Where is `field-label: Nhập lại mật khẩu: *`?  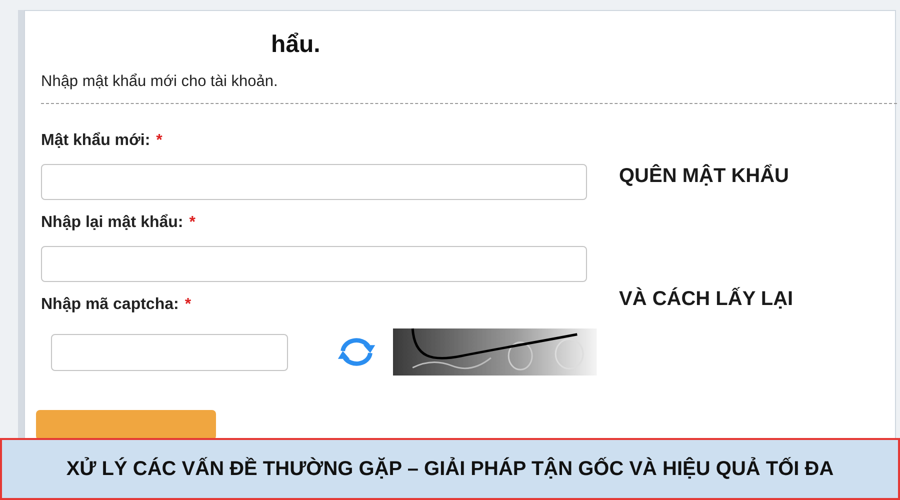 field-label: Nhập lại mật khẩu: * is located at coordinates (118, 223).